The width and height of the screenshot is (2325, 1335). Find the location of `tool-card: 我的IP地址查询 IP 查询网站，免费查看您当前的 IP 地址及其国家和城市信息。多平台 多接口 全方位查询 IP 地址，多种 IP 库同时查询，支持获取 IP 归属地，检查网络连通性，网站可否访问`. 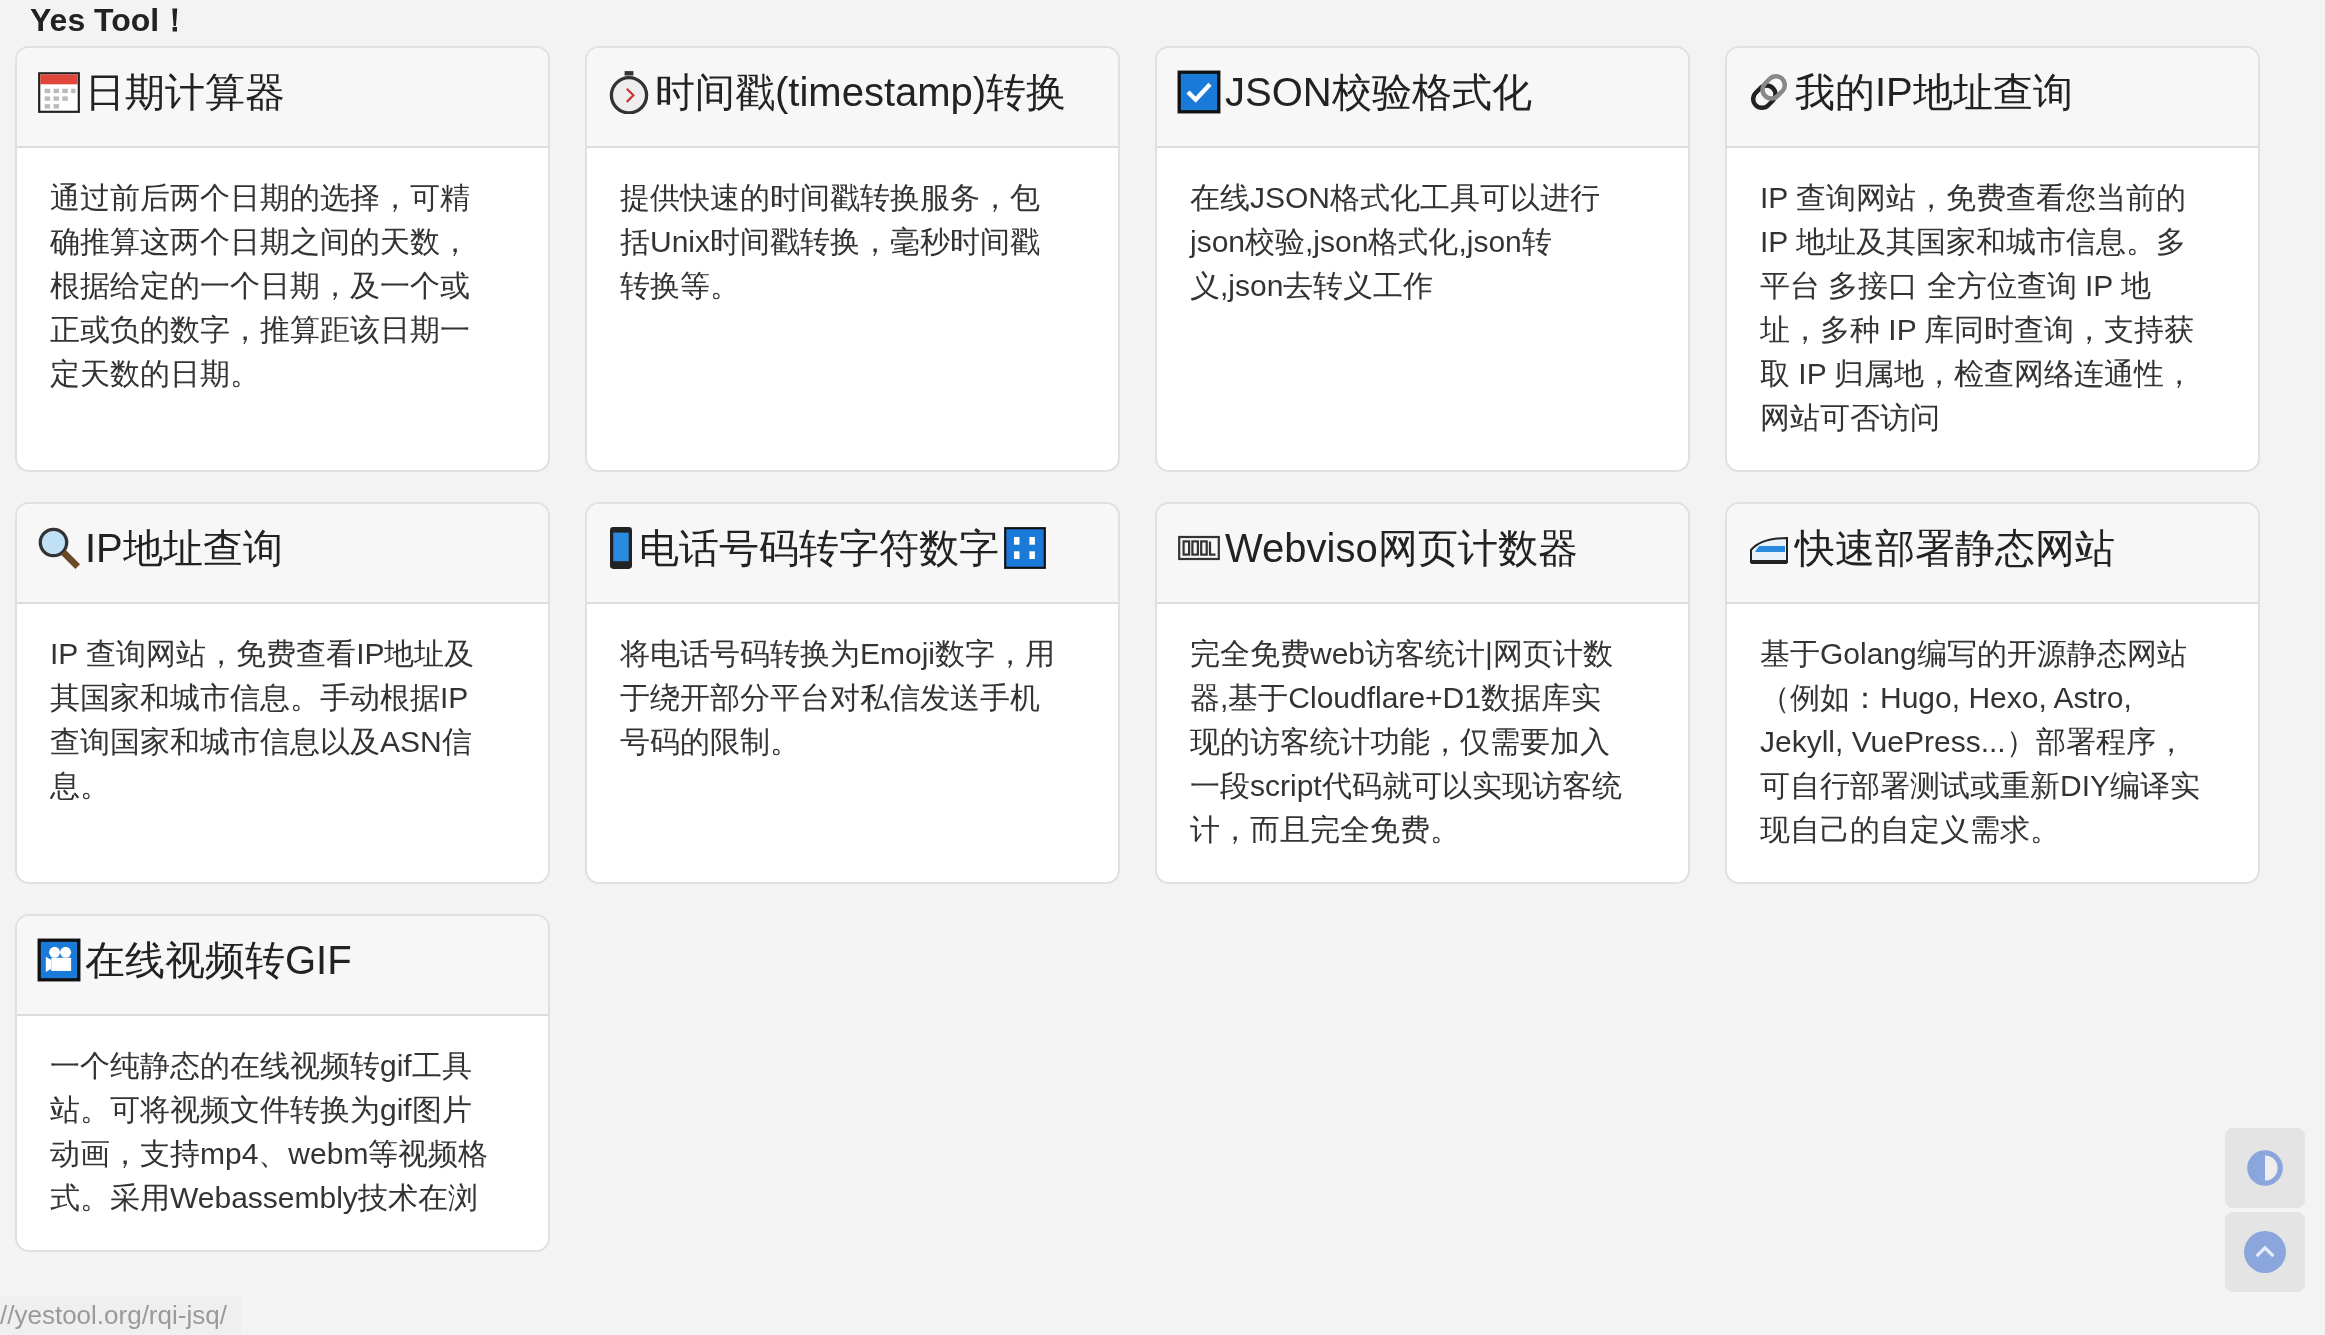

tool-card: 我的IP地址查询 IP 查询网站，免费查看您当前的 IP 地址及其国家和城市信息。多平台 多接口 全方位查询 IP 地址，多种 IP 库同时查询，支持获取 IP 归属地，检查网络连通性，网站可否访问 is located at coordinates (1992, 259).